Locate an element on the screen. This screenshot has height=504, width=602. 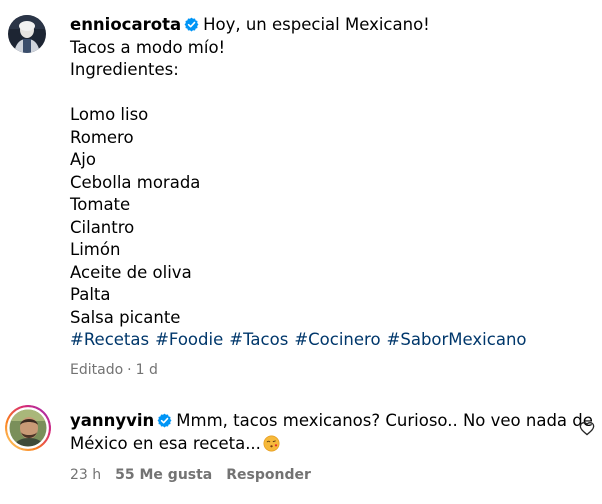
reply-time: 23 h is located at coordinates (85, 475).